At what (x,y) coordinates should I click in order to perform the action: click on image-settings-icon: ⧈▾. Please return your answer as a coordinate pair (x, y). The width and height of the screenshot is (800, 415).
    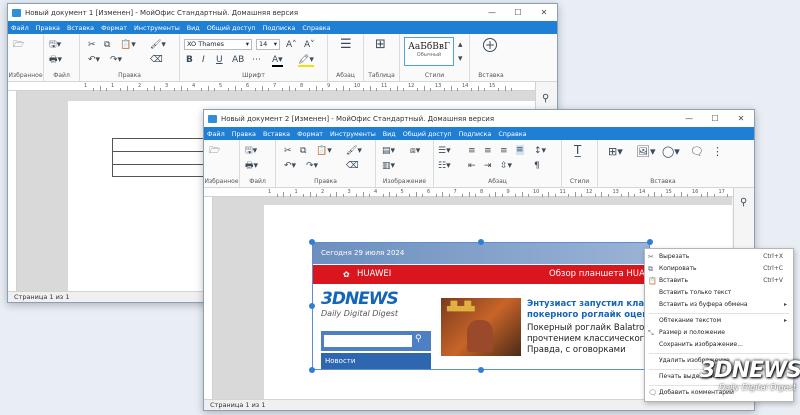
    Looking at the image, I should click on (415, 151).